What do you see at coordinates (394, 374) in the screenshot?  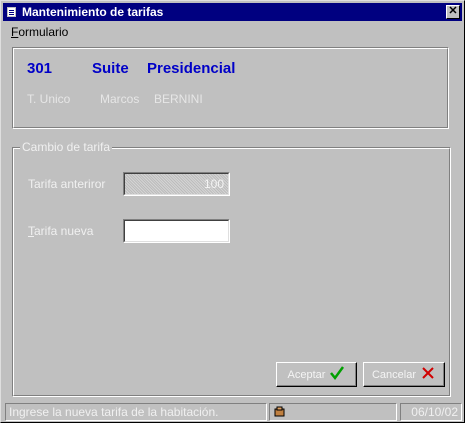 I see `cancel-button-label: Cancelar` at bounding box center [394, 374].